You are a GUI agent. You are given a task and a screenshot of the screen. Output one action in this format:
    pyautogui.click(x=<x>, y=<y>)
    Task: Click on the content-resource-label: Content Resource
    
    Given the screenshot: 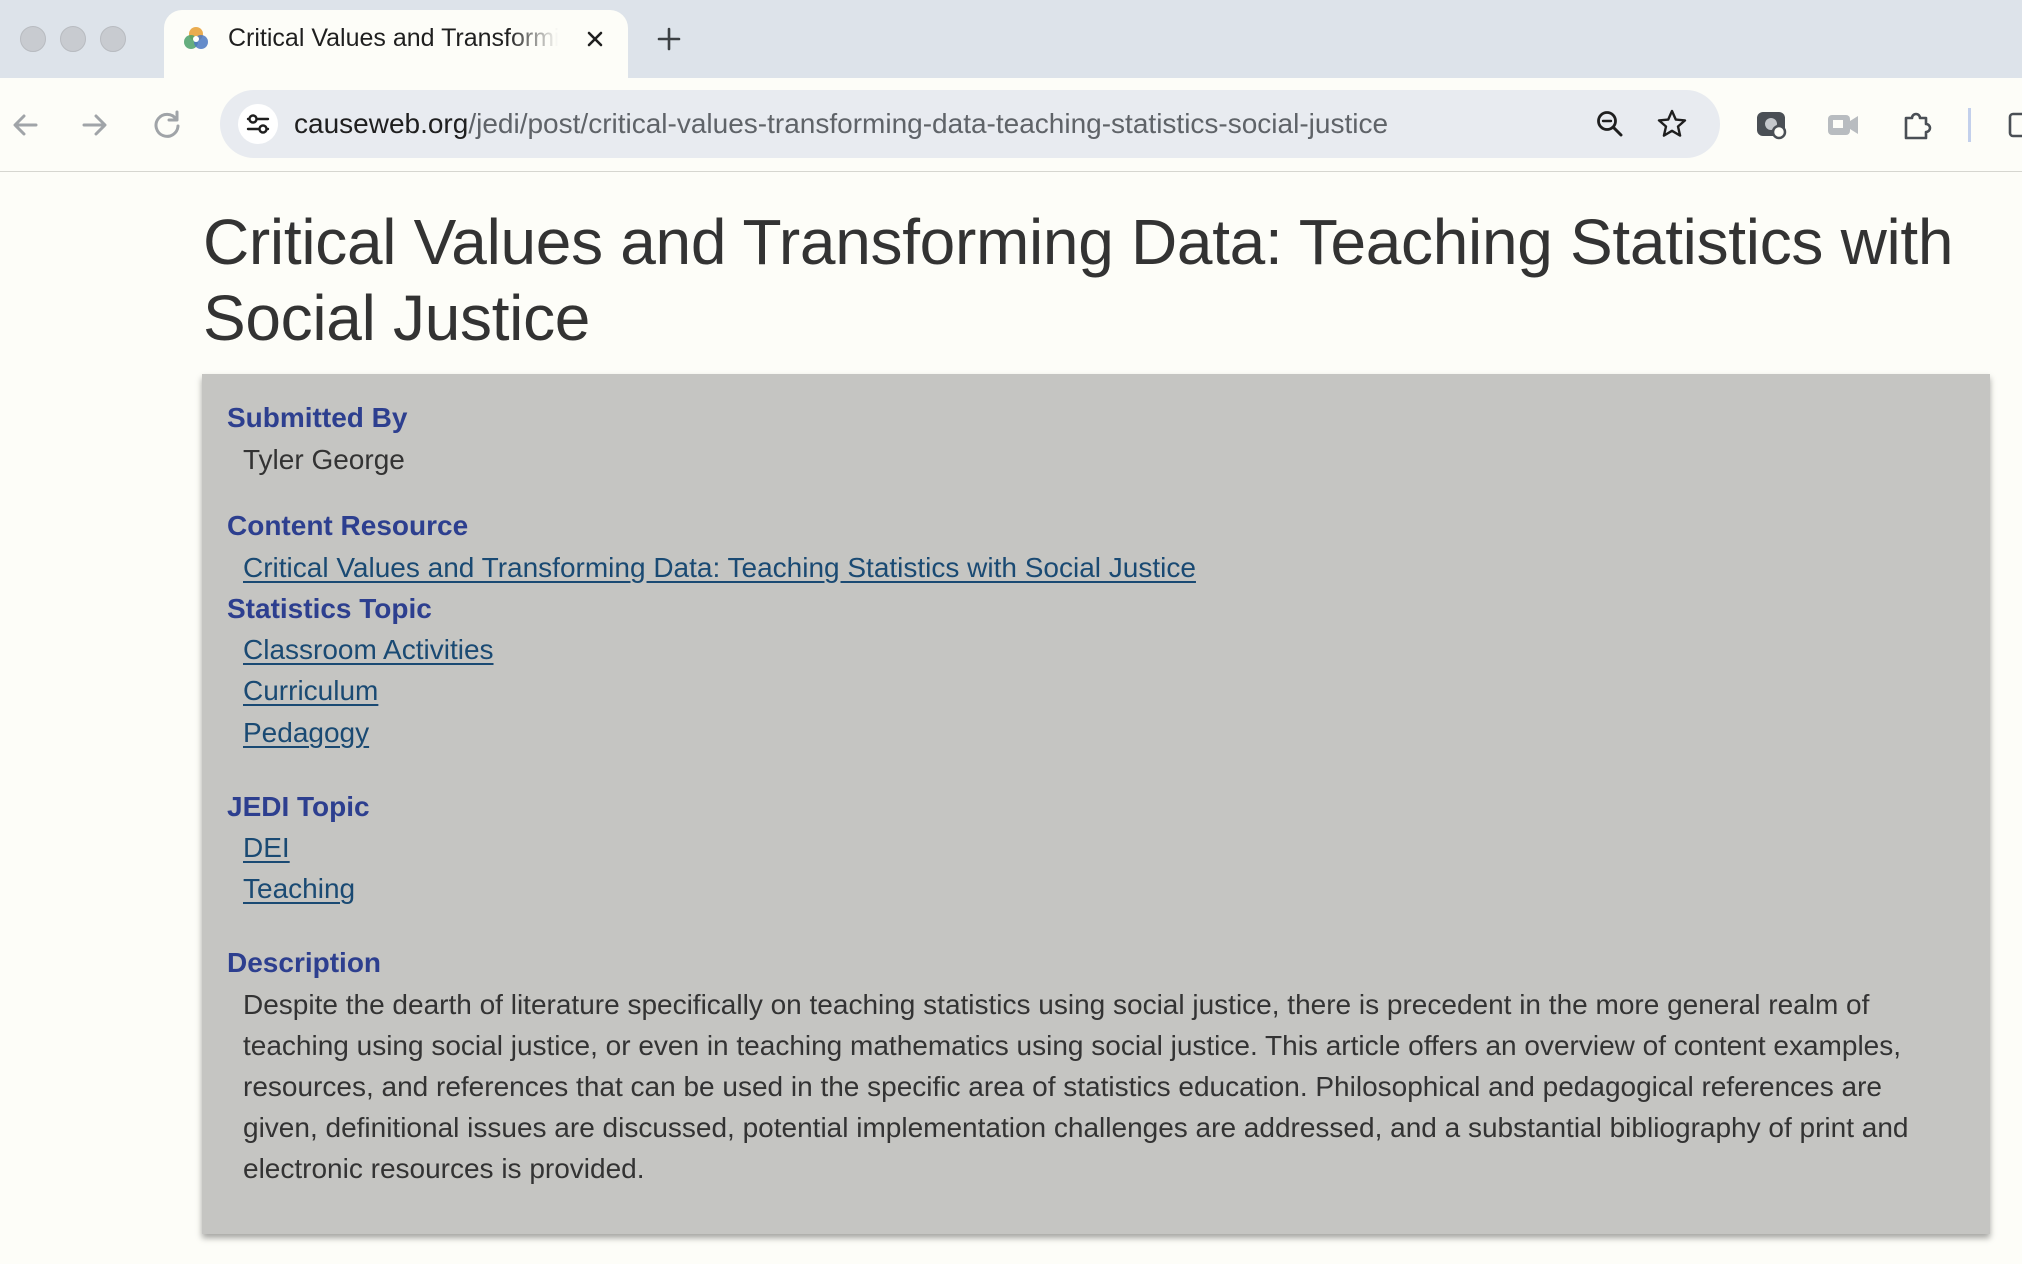 What is the action you would take?
    pyautogui.click(x=348, y=525)
    